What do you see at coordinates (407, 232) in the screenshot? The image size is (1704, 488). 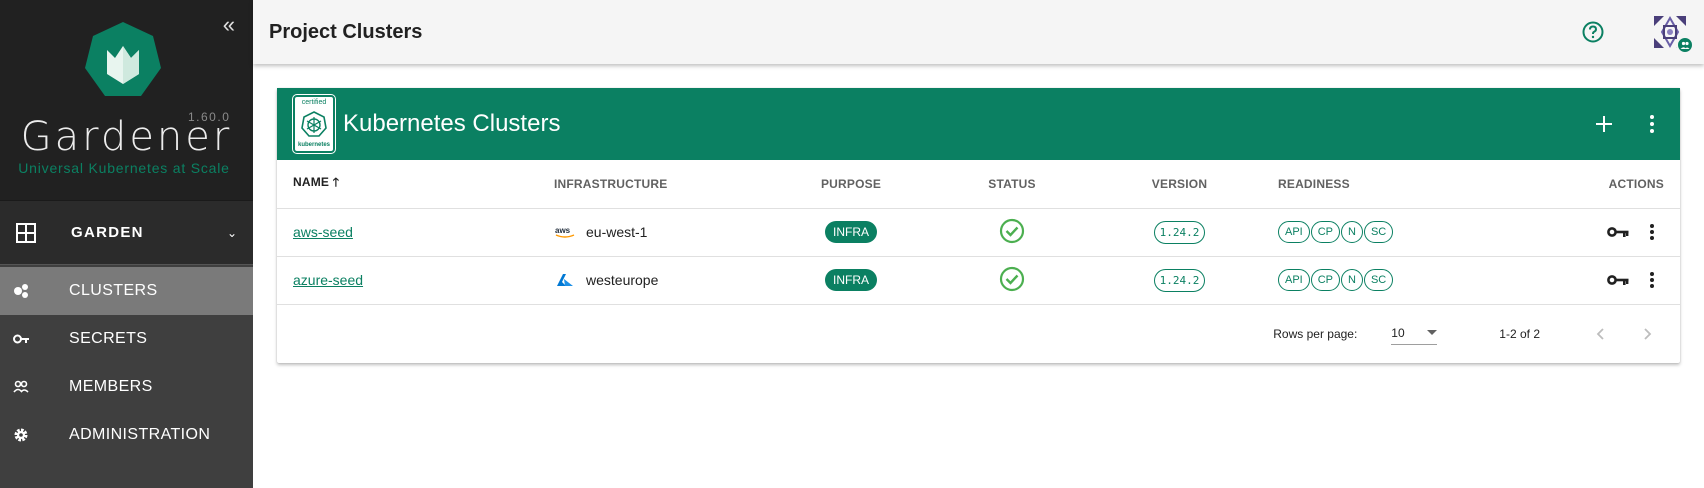 I see `cell-name: aws-seed` at bounding box center [407, 232].